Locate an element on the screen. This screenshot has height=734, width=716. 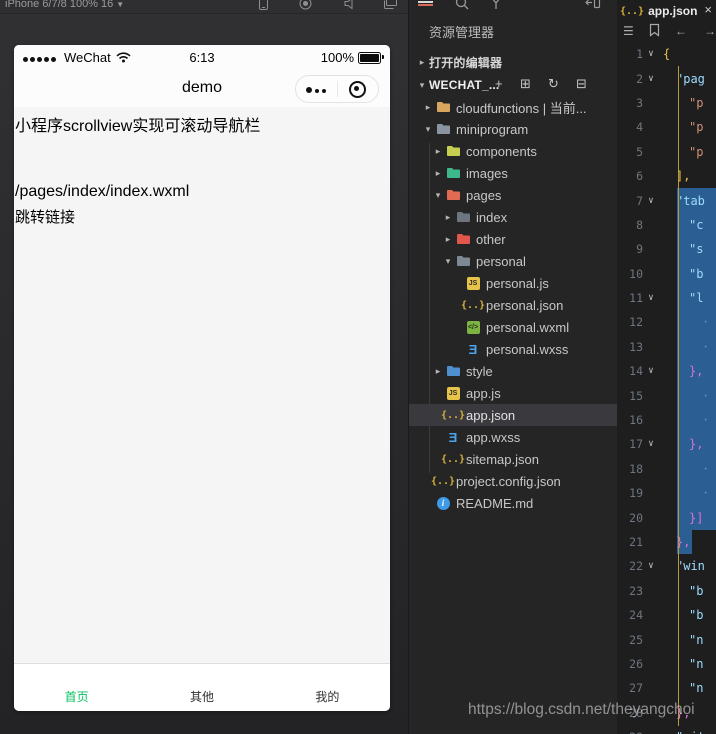
code-line-12: 12 · · · is located at coordinates (666, 323).